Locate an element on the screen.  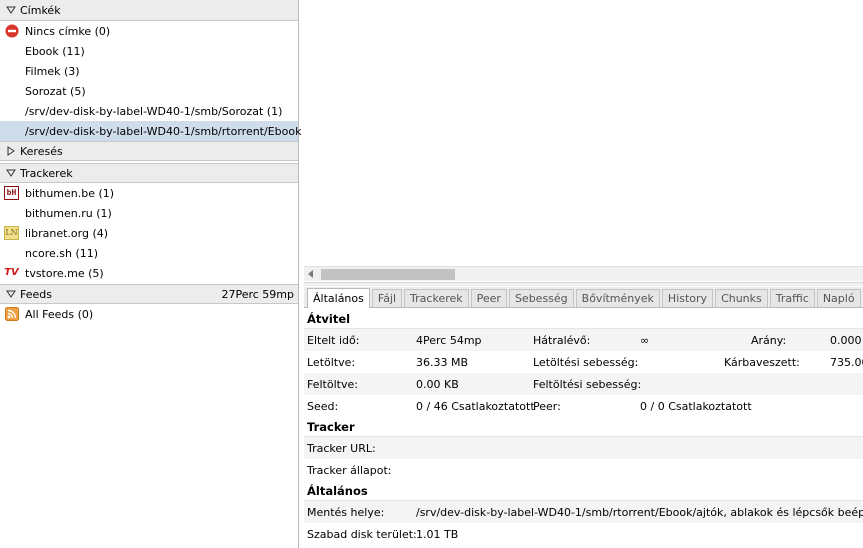
trackers-section-header: Trackerek is located at coordinates (149, 173).